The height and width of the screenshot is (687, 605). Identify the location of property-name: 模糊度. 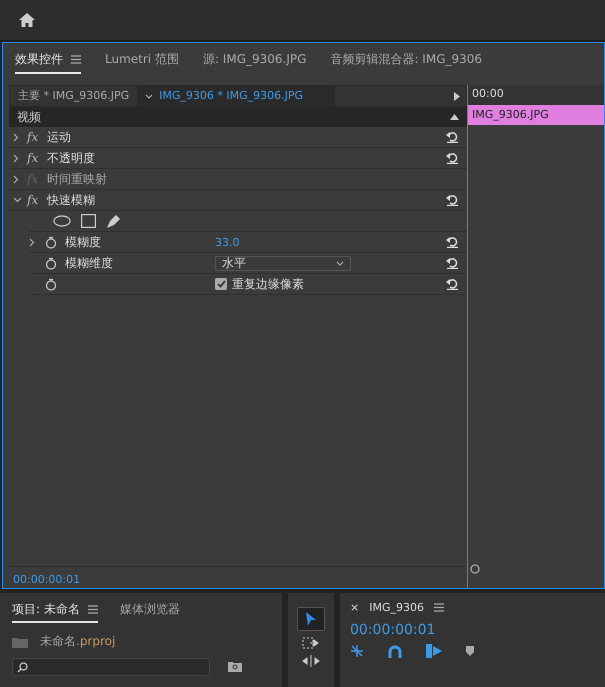
(83, 242).